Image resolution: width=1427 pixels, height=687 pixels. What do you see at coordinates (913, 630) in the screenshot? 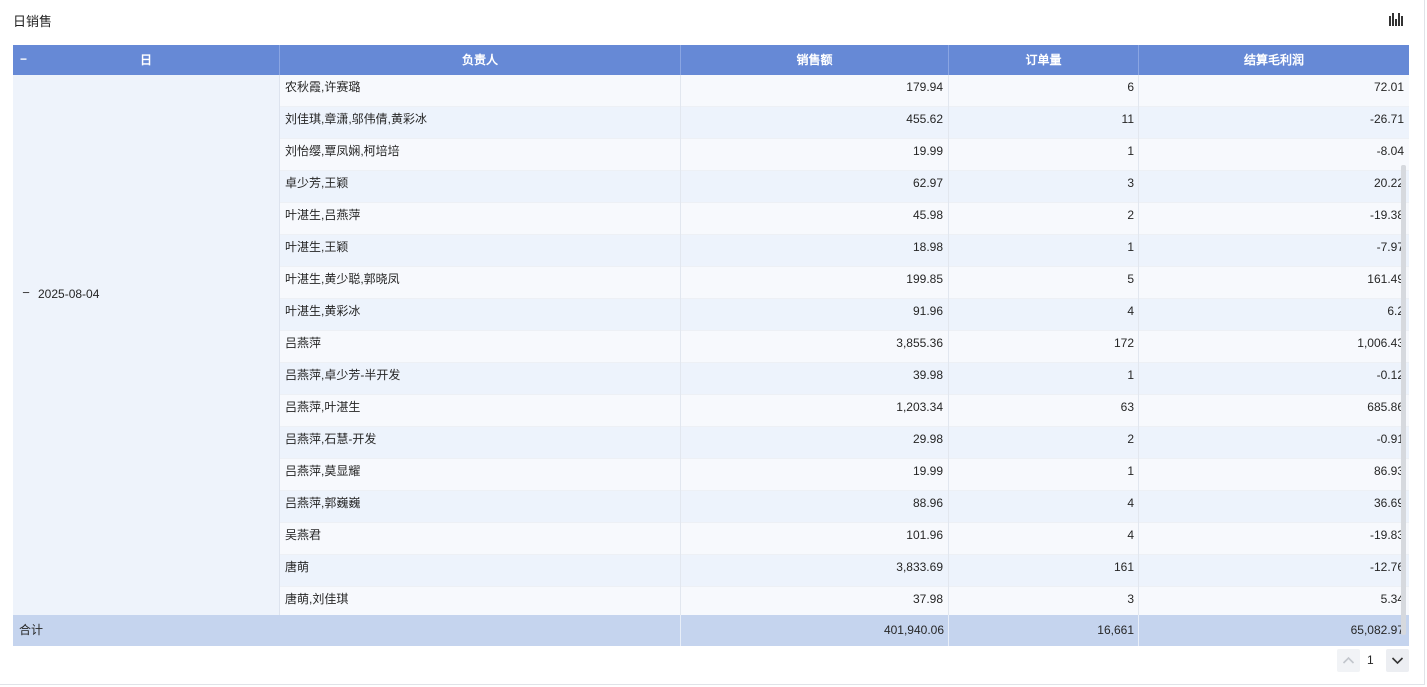
I see `total-sales: 401,940.06` at bounding box center [913, 630].